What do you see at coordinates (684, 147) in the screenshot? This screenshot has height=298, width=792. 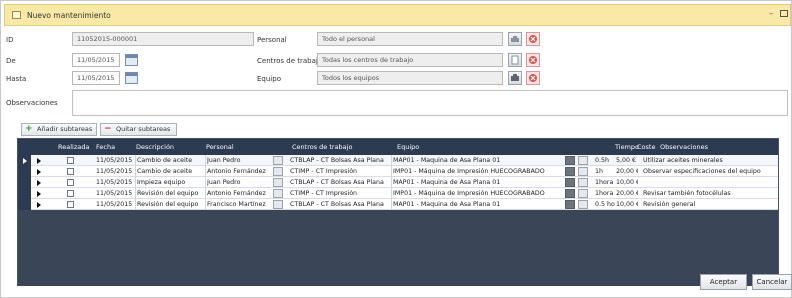 I see `column-header: Observaciones` at bounding box center [684, 147].